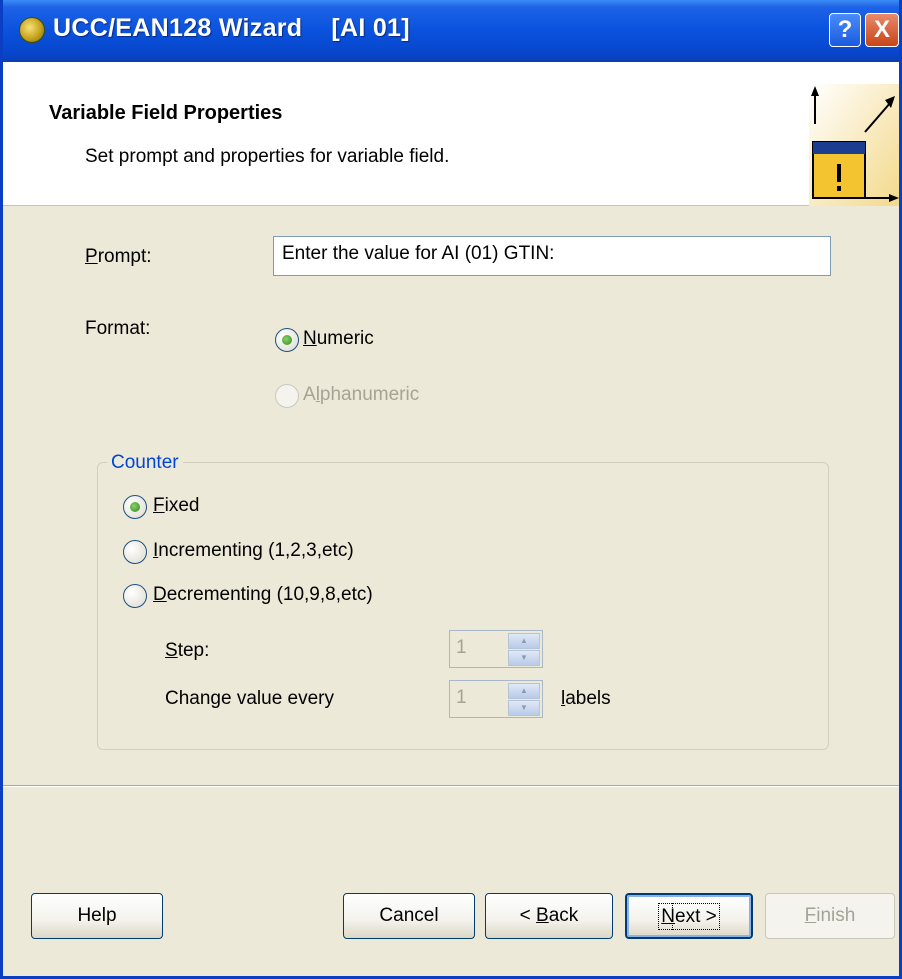  I want to click on incrementing-radio, so click(135, 552).